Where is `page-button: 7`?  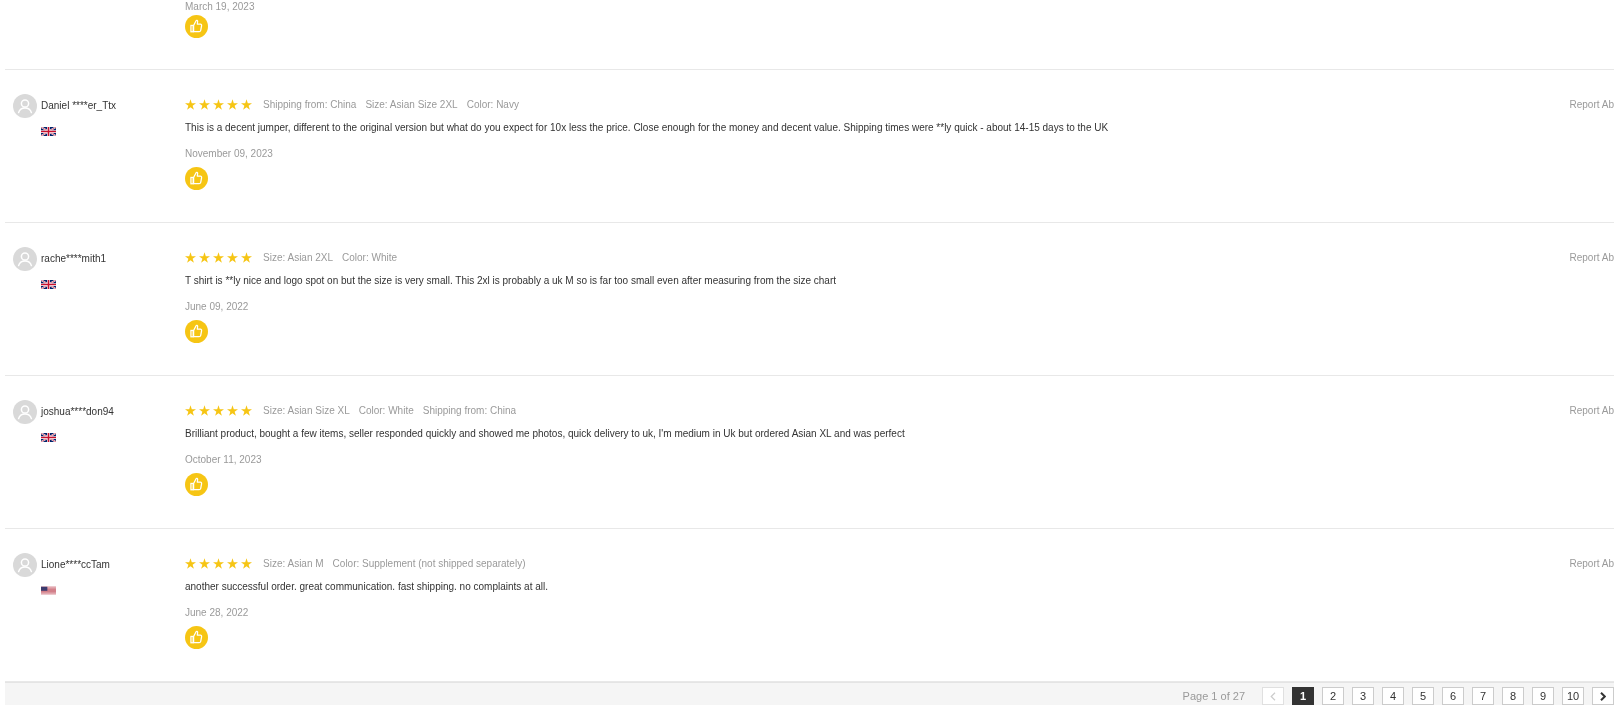 page-button: 7 is located at coordinates (1483, 696).